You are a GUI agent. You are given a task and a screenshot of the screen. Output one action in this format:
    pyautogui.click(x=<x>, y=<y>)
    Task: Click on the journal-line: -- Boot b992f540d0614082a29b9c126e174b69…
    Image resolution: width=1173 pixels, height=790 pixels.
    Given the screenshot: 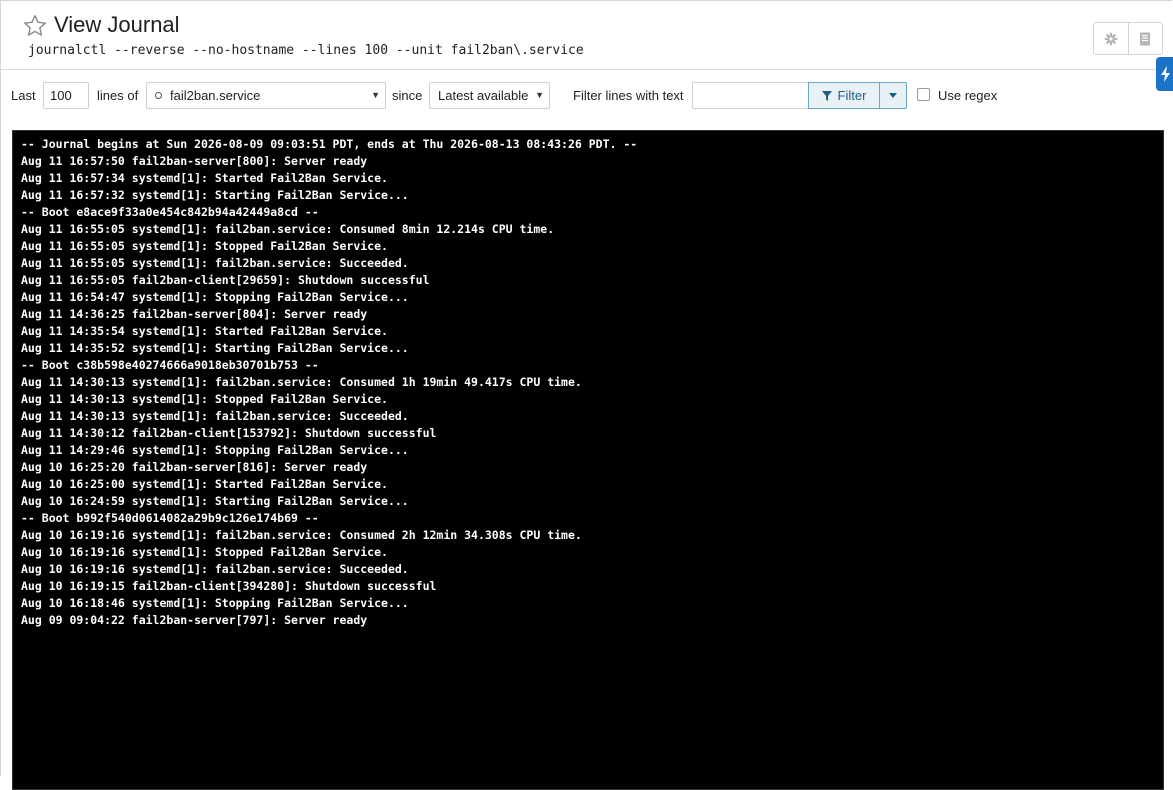 What is the action you would take?
    pyautogui.click(x=170, y=518)
    